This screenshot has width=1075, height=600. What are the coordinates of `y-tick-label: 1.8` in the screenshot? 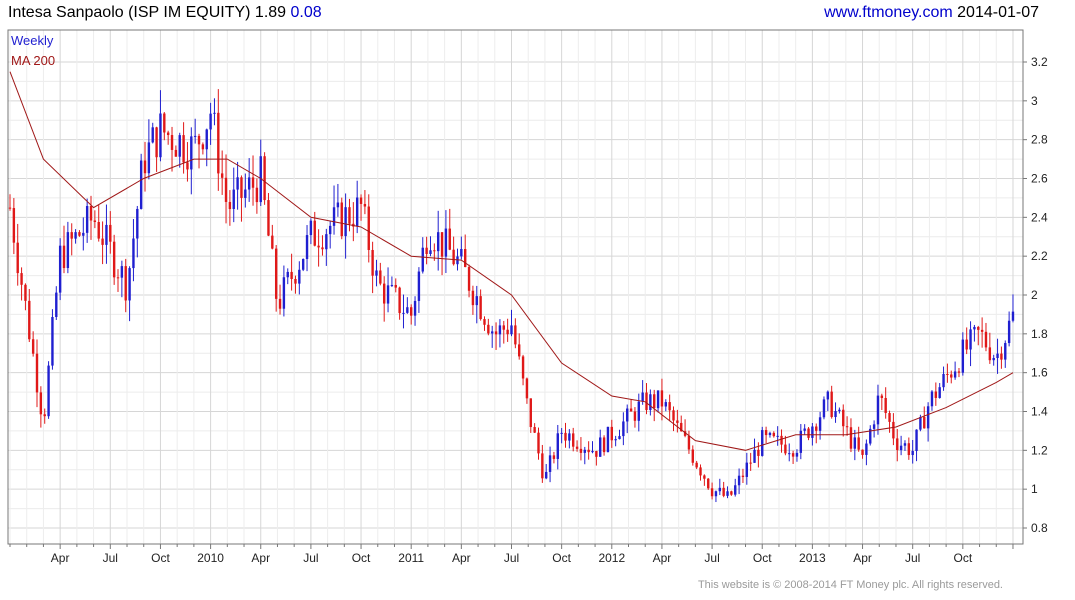 It's located at (1039, 334).